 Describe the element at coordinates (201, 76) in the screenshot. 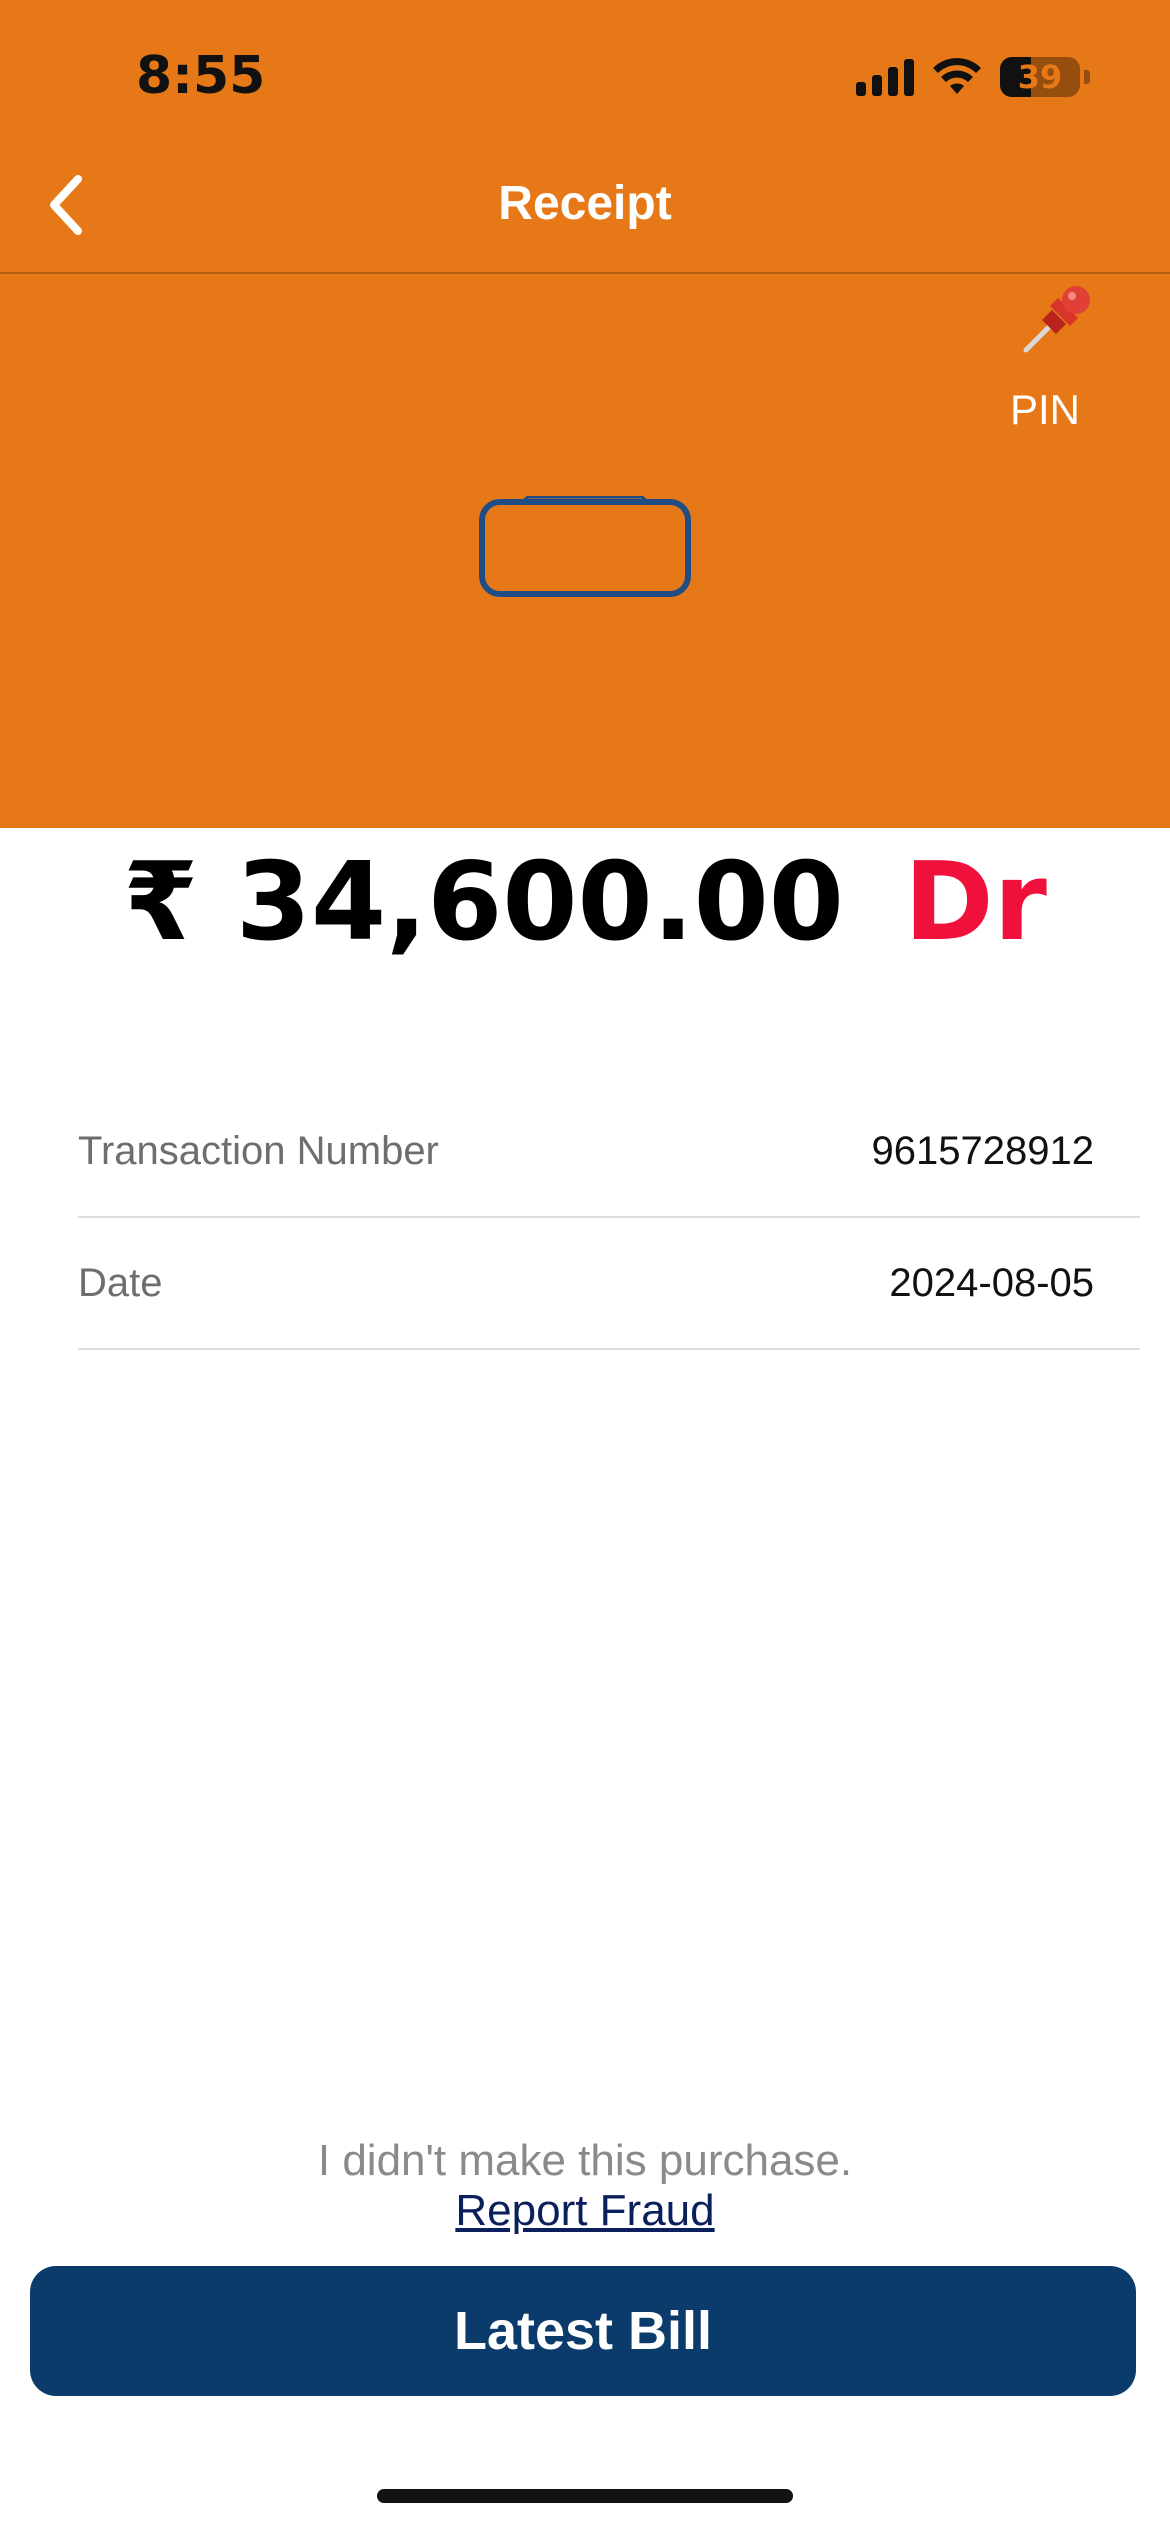

I see `status-time: 8:55` at that location.